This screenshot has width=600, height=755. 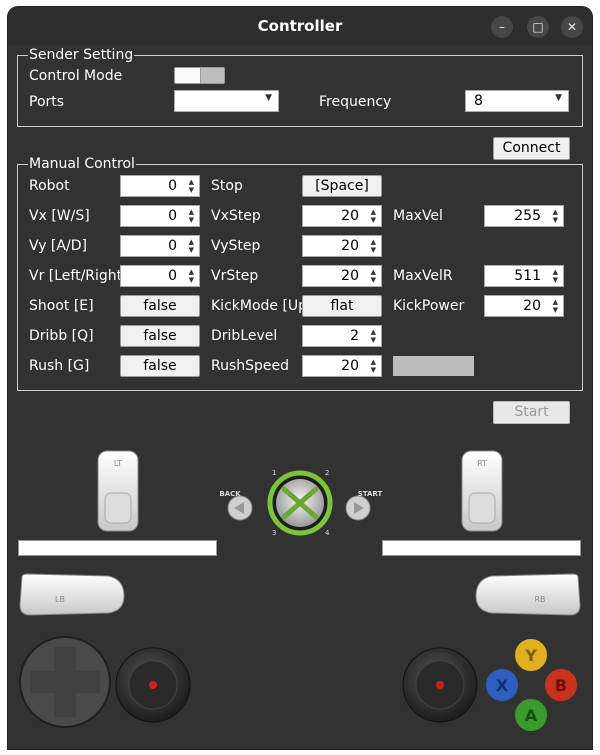 What do you see at coordinates (530, 655) in the screenshot?
I see `y-label: Y` at bounding box center [530, 655].